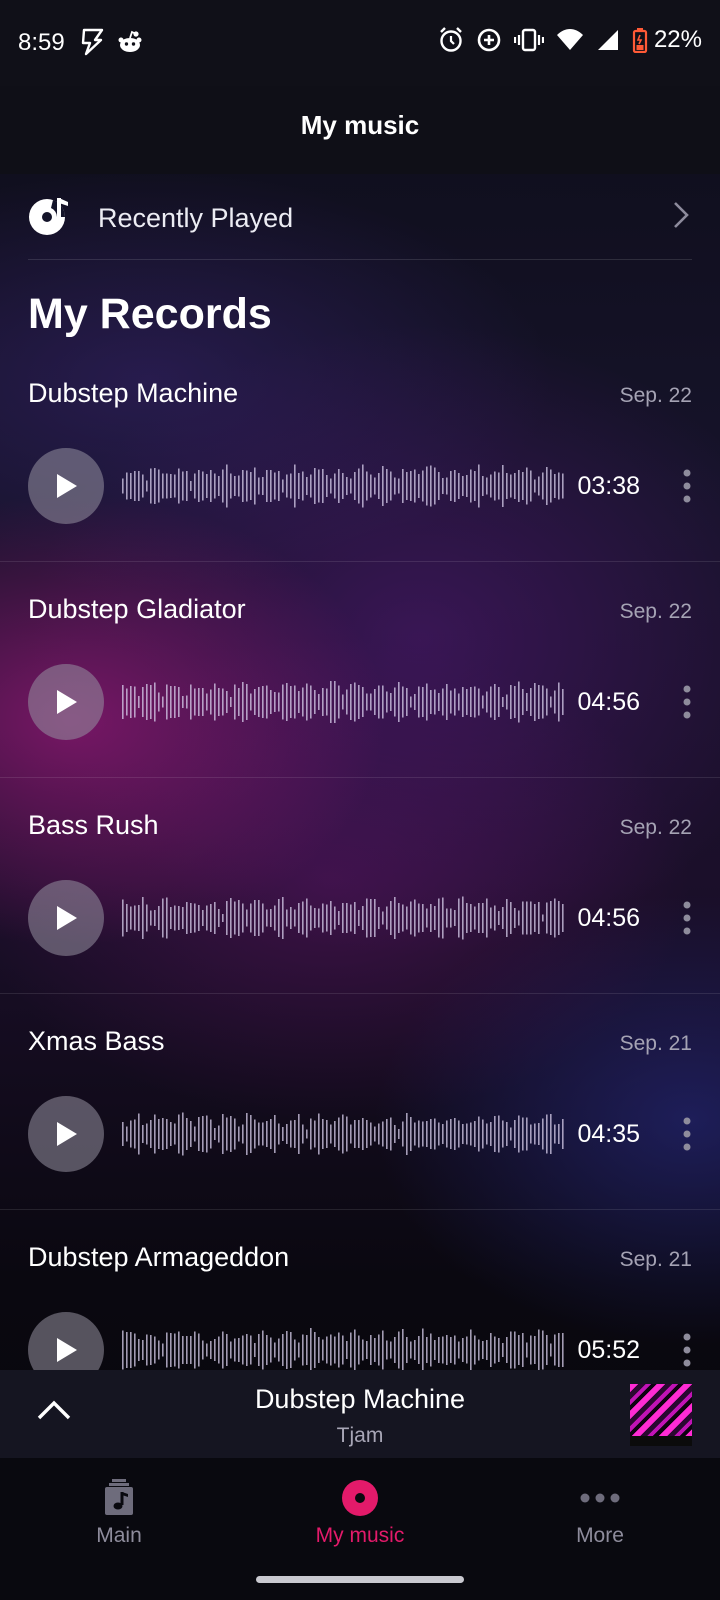  I want to click on divider, so click(360, 259).